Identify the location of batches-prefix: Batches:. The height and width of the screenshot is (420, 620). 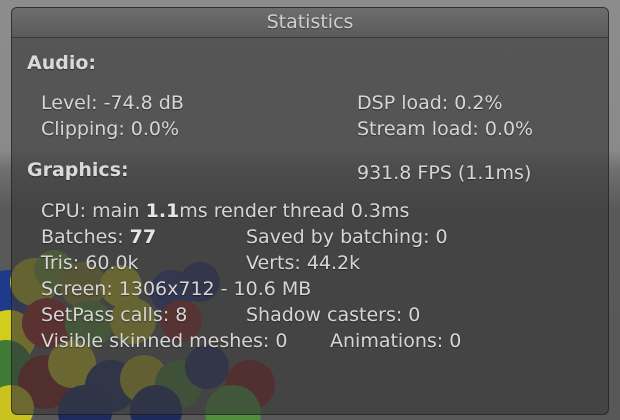
(85, 237).